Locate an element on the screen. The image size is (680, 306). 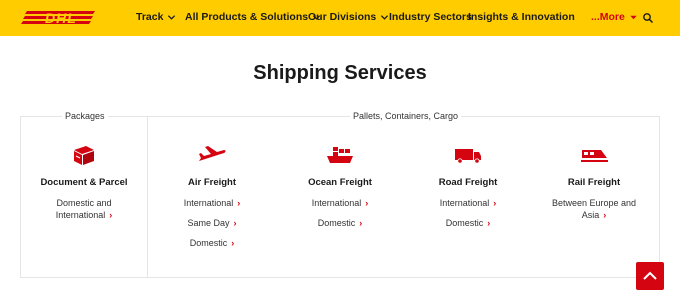
service-road-freight: Road Freight International › Domestic › is located at coordinates (468, 190).